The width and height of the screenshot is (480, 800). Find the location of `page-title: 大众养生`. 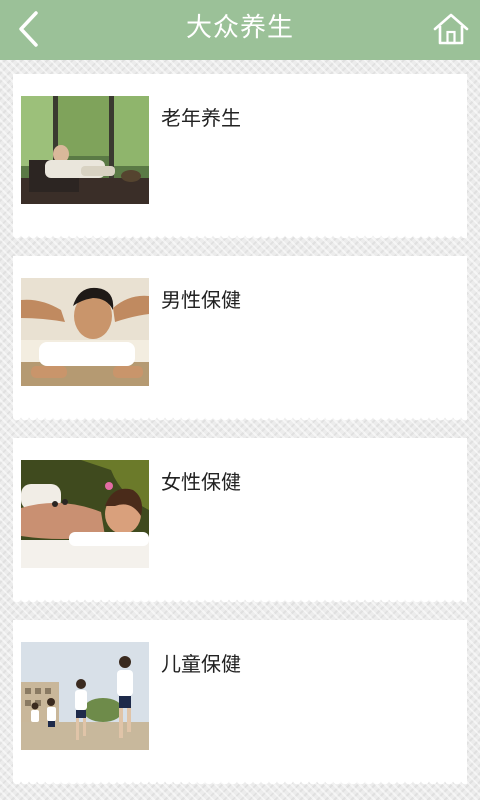

page-title: 大众养生 is located at coordinates (239, 28).